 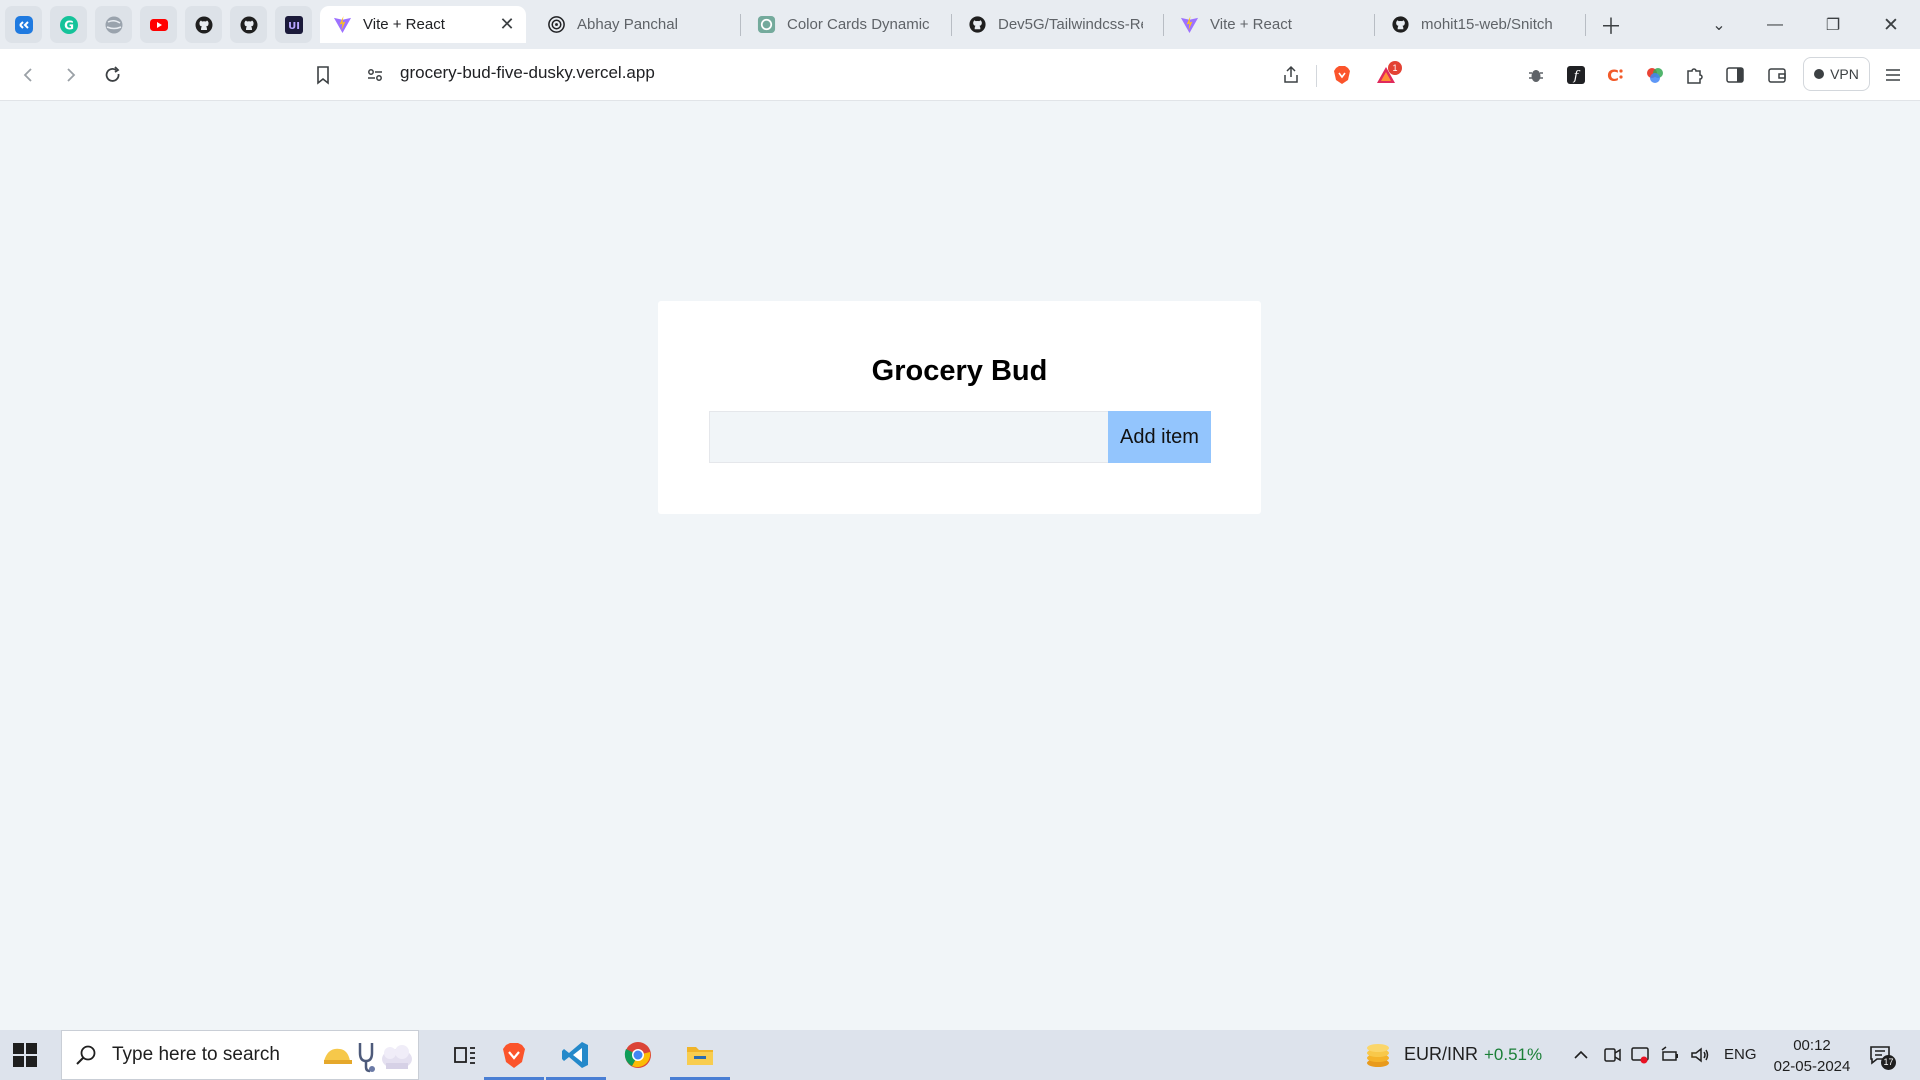 I want to click on chatgpt-icon, so click(x=766, y=25).